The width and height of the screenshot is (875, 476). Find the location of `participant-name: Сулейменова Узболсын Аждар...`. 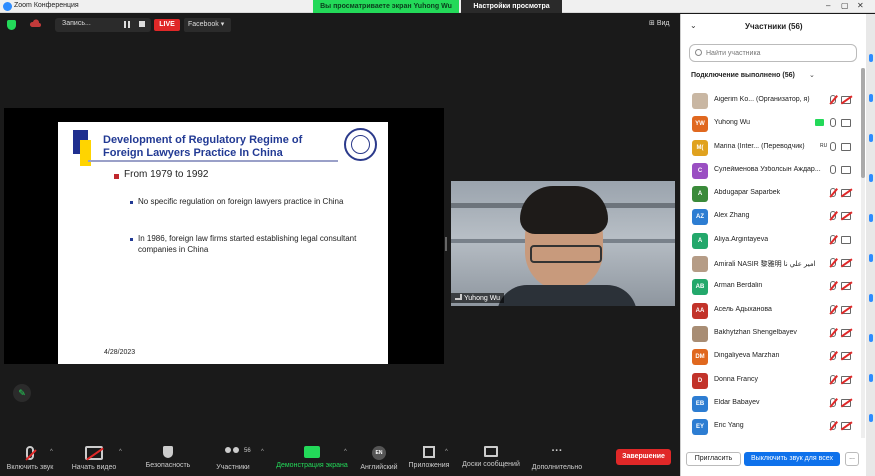

participant-name: Сулейменова Узболсын Аждар... is located at coordinates (767, 169).